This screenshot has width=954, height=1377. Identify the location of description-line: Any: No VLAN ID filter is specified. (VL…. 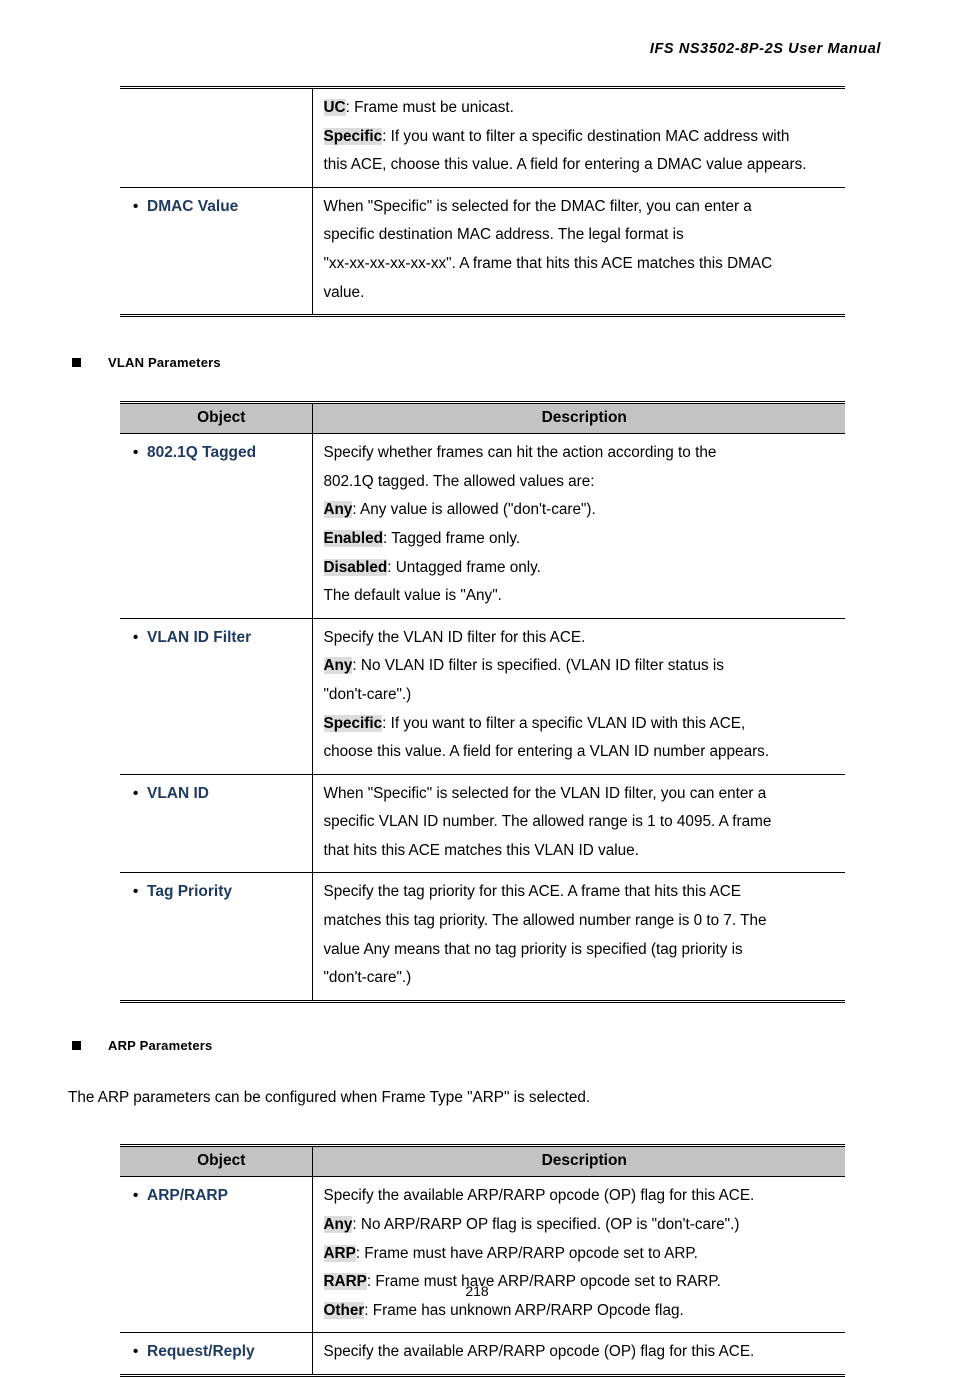
(523, 666).